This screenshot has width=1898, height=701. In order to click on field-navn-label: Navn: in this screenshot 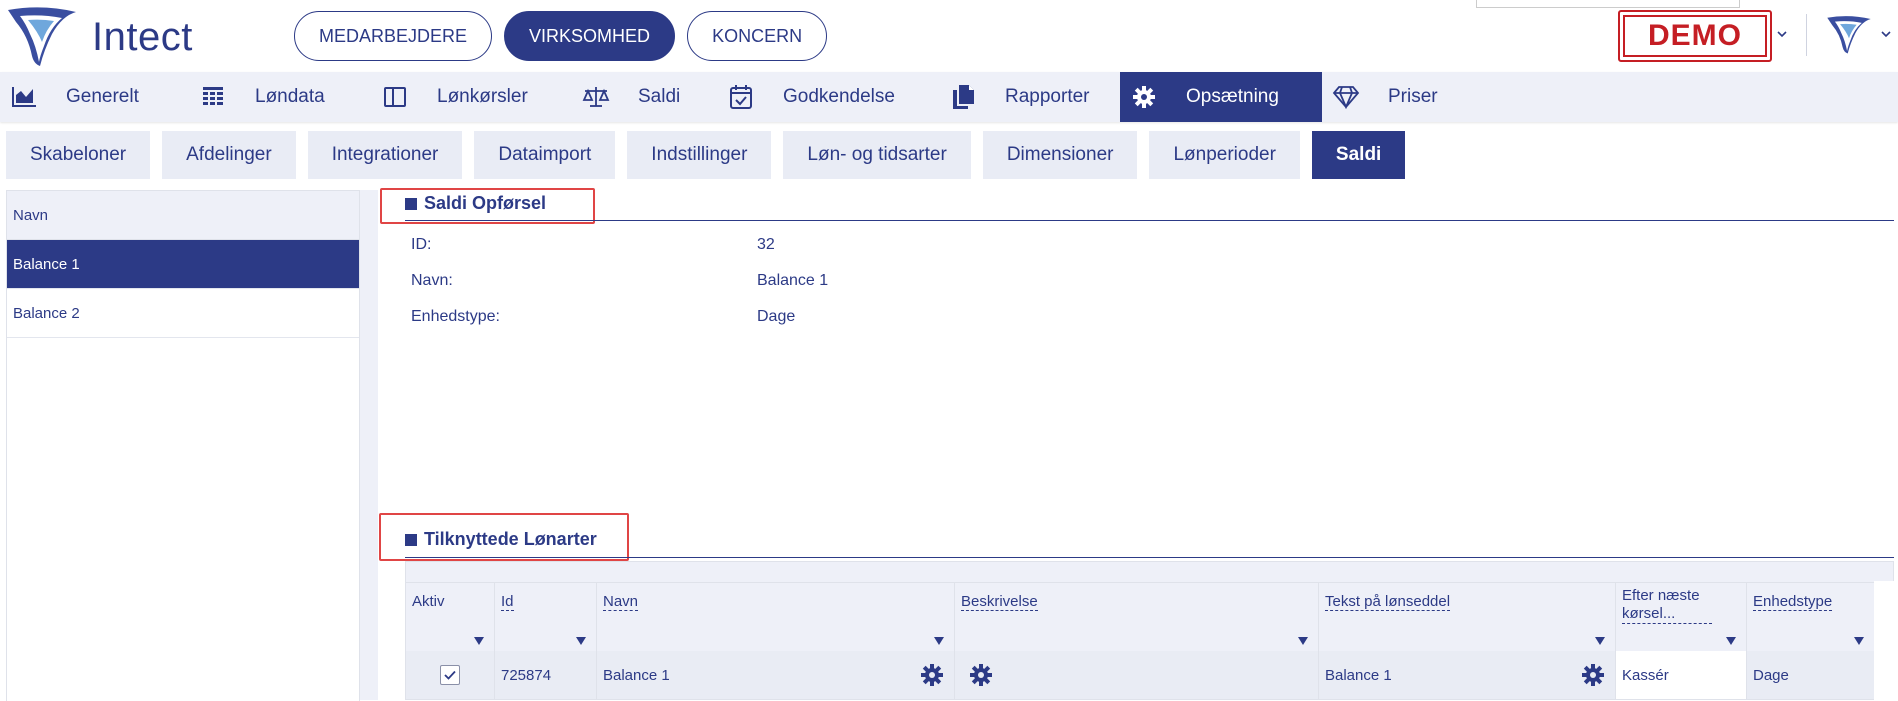, I will do `click(432, 280)`.